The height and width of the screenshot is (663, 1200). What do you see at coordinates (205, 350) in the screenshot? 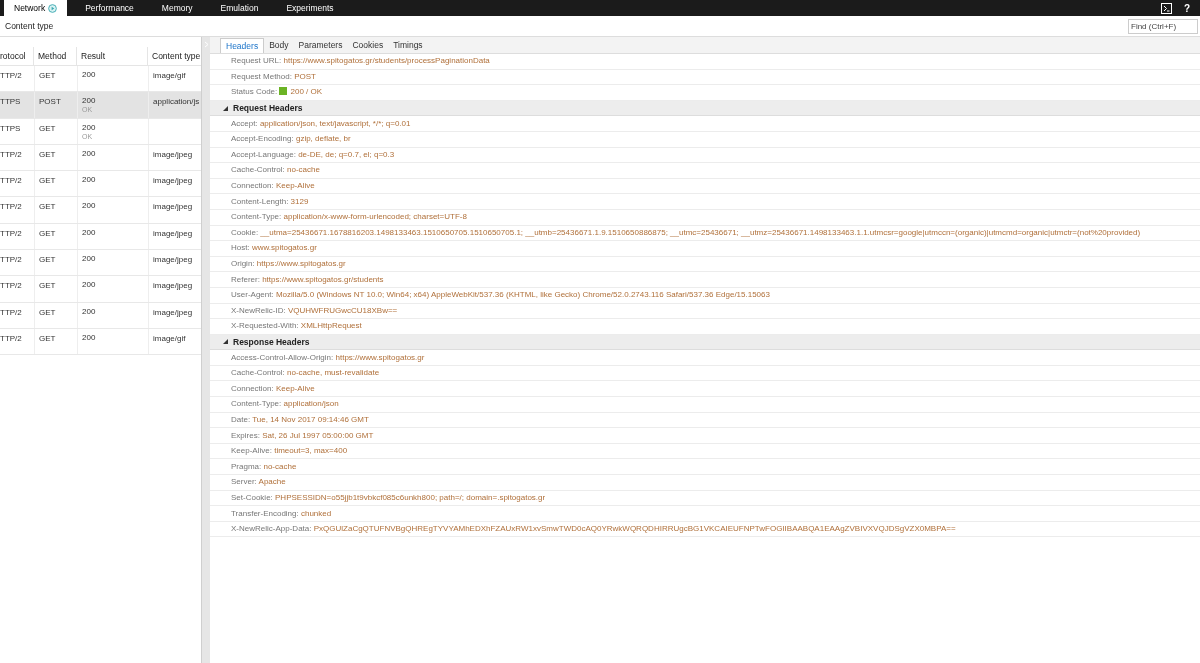
I see `splitter-bar` at bounding box center [205, 350].